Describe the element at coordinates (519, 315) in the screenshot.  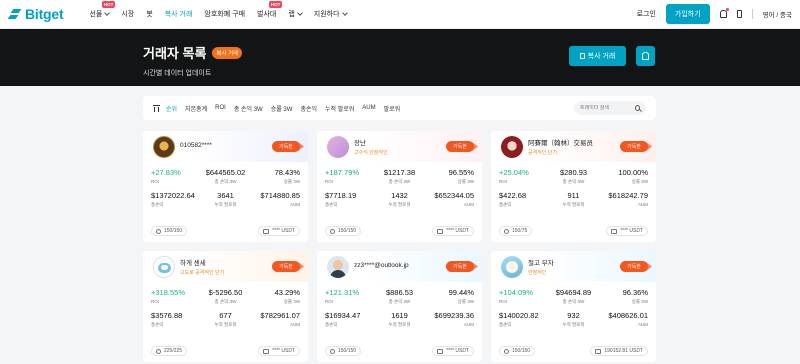
I see `total-pnl-value: $140020.82` at that location.